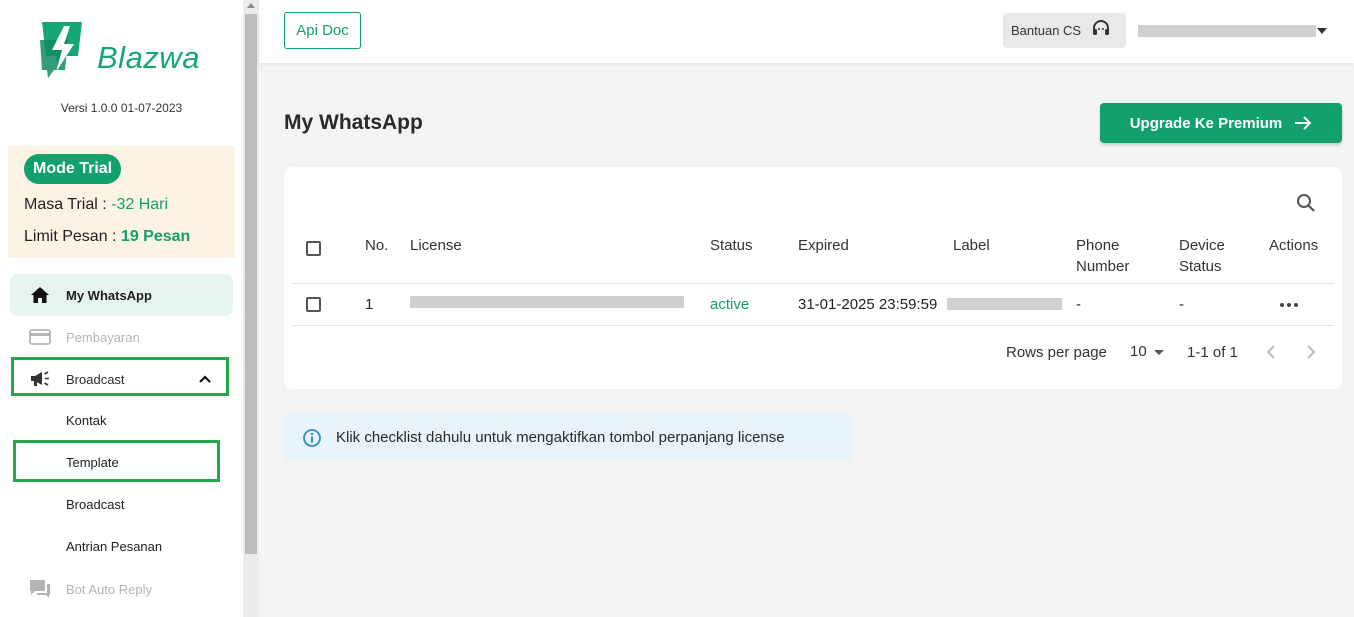  What do you see at coordinates (72, 236) in the screenshot?
I see `message-limit-label: Limit Pesan :` at bounding box center [72, 236].